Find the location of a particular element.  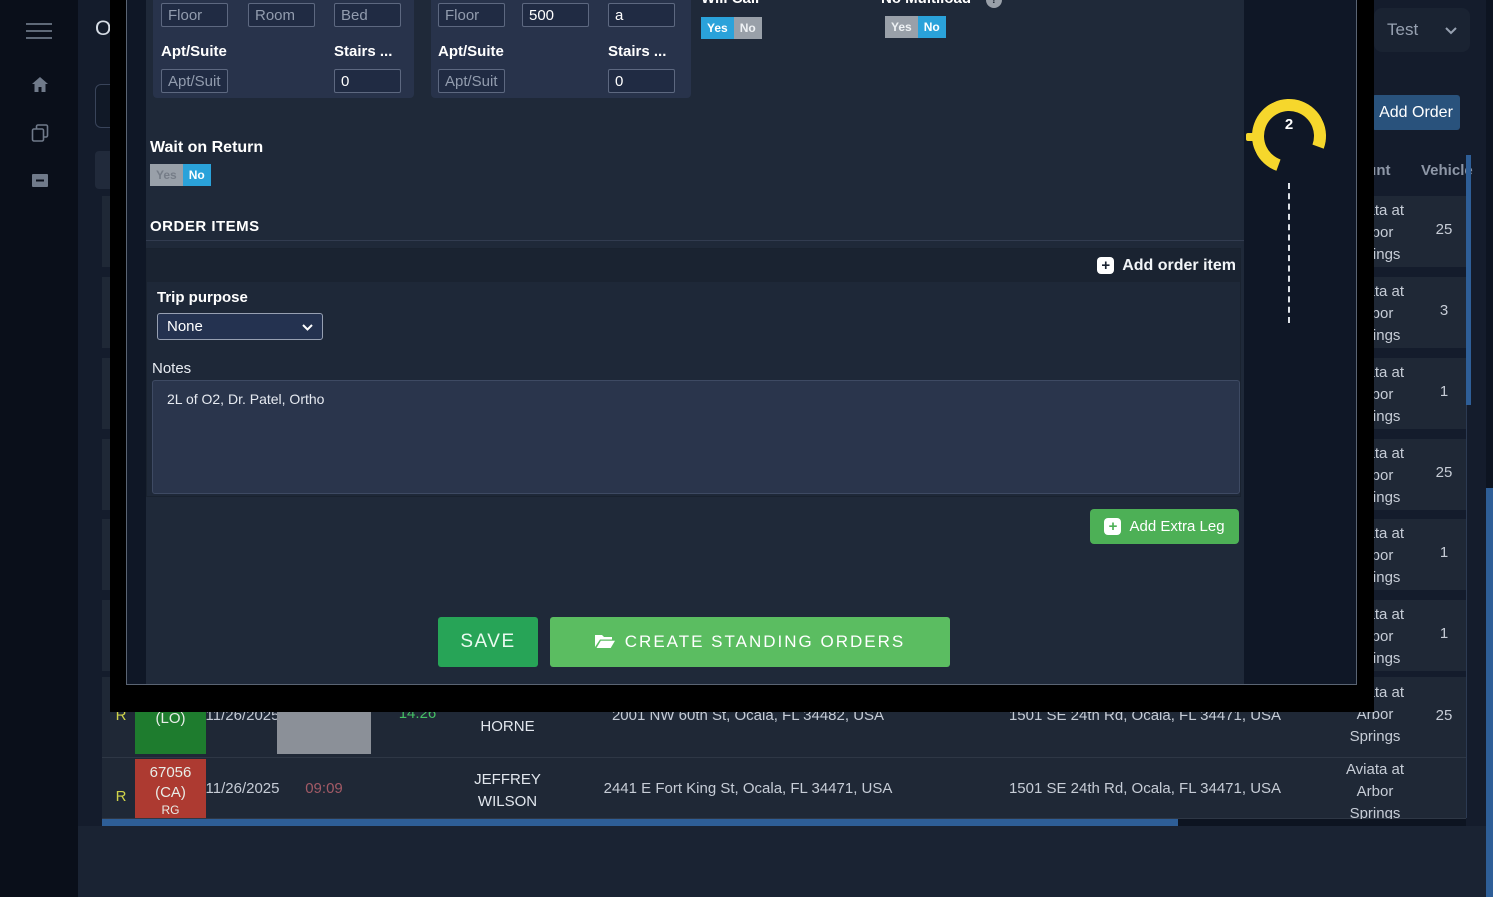

no-multiload-no: No is located at coordinates (931, 27).